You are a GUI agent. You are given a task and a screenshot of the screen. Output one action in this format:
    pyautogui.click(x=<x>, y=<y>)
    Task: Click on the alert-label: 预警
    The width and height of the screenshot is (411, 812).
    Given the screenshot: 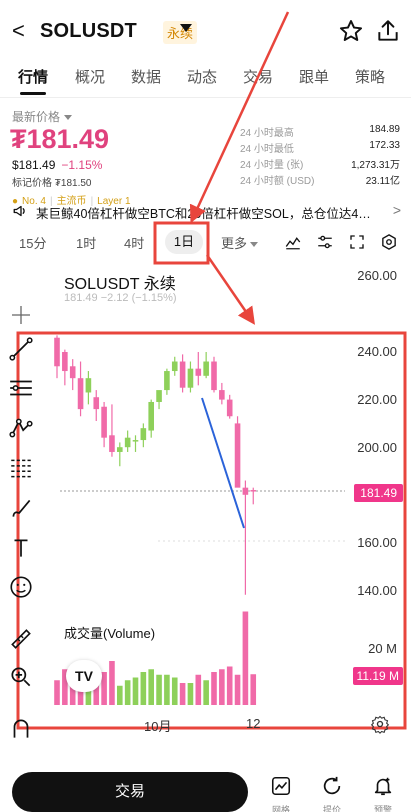 What is the action you would take?
    pyautogui.click(x=382, y=808)
    